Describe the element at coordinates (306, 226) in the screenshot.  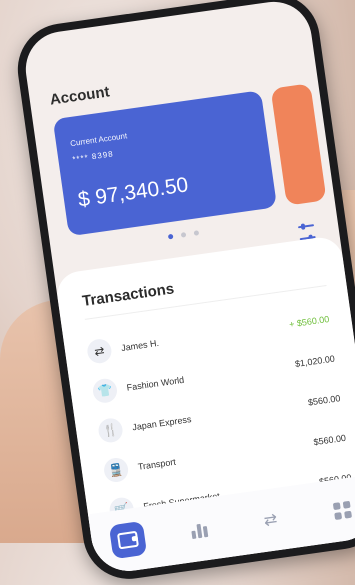
I see `filter-line` at that location.